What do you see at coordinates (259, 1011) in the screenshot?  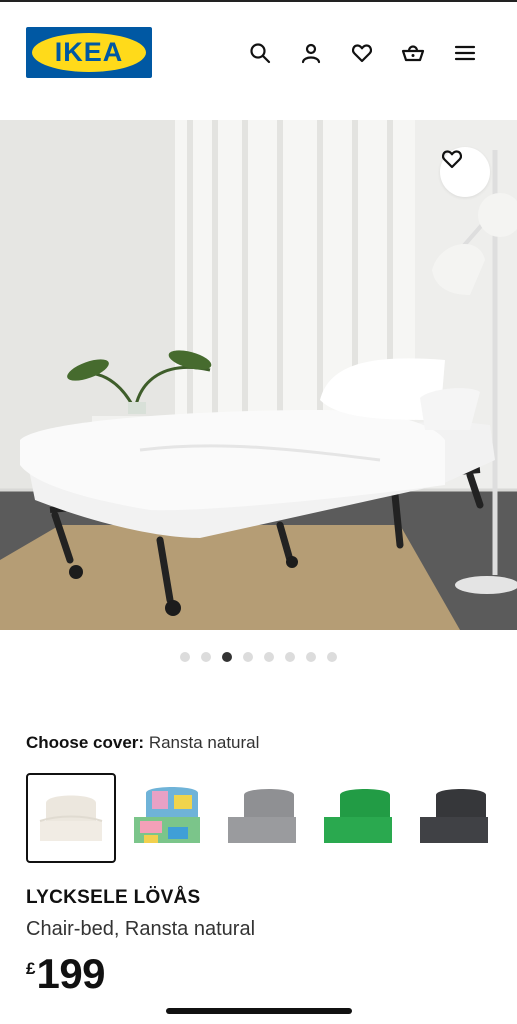 I see `home-indicator` at bounding box center [259, 1011].